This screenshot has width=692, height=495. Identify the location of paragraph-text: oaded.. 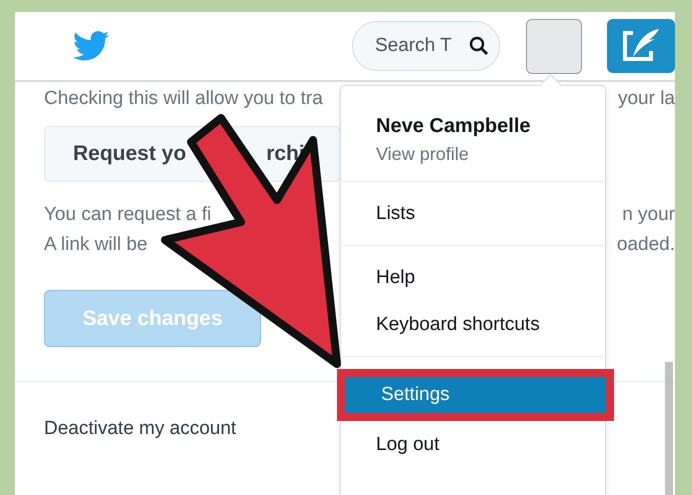
(645, 245).